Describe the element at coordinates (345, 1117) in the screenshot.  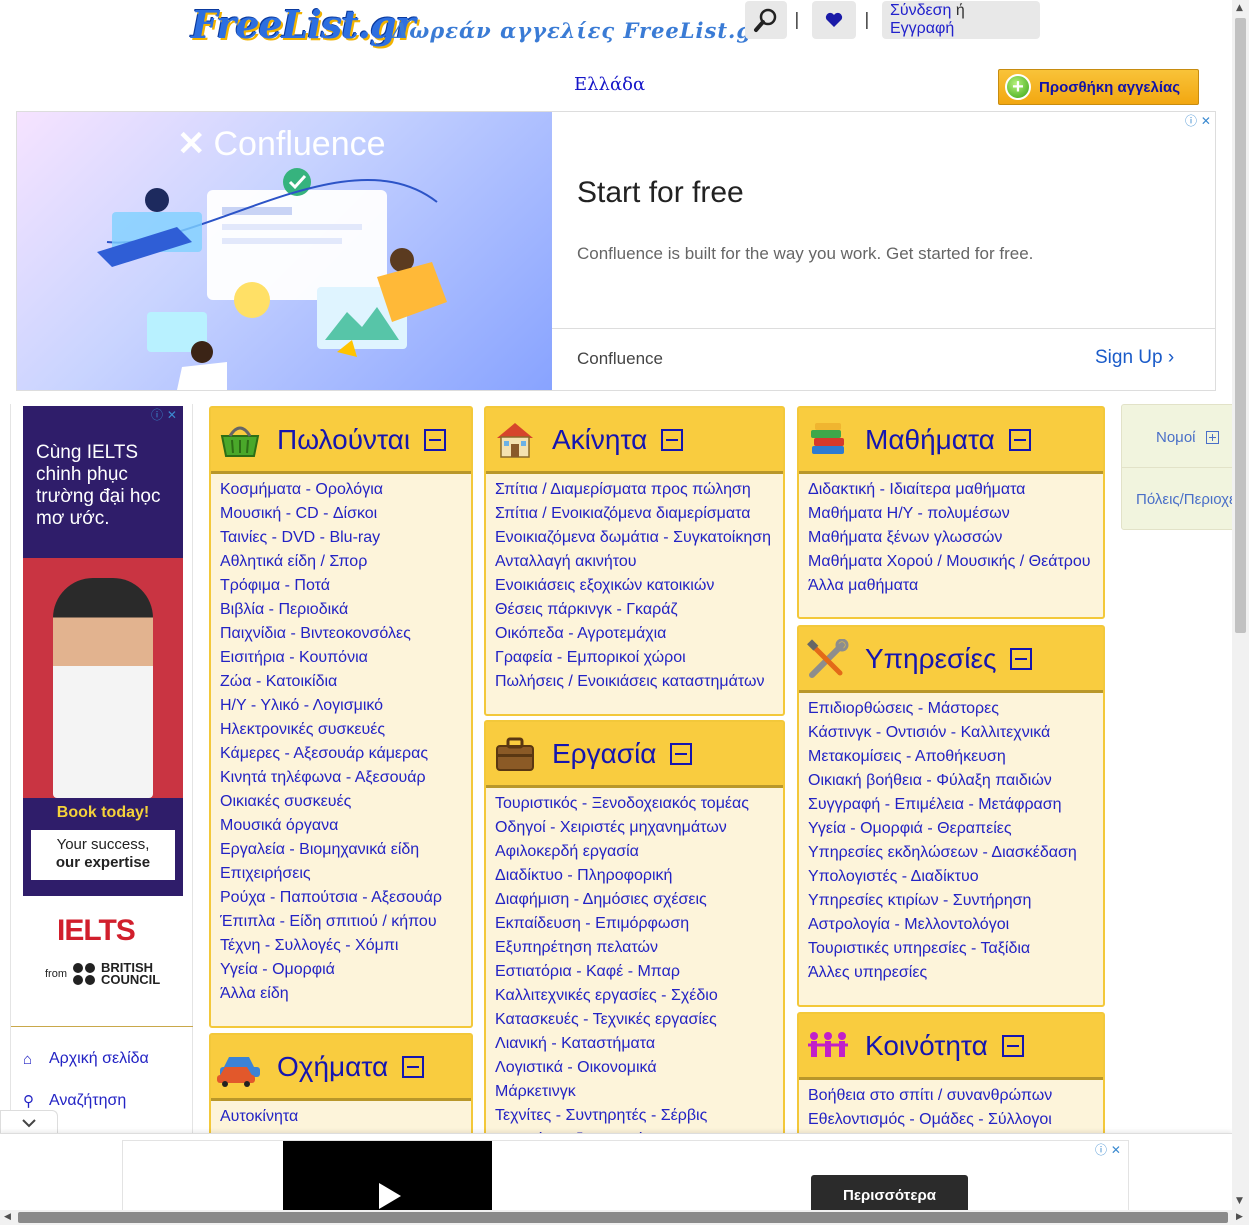
I see `category-link: Αυτοκίνητα` at that location.